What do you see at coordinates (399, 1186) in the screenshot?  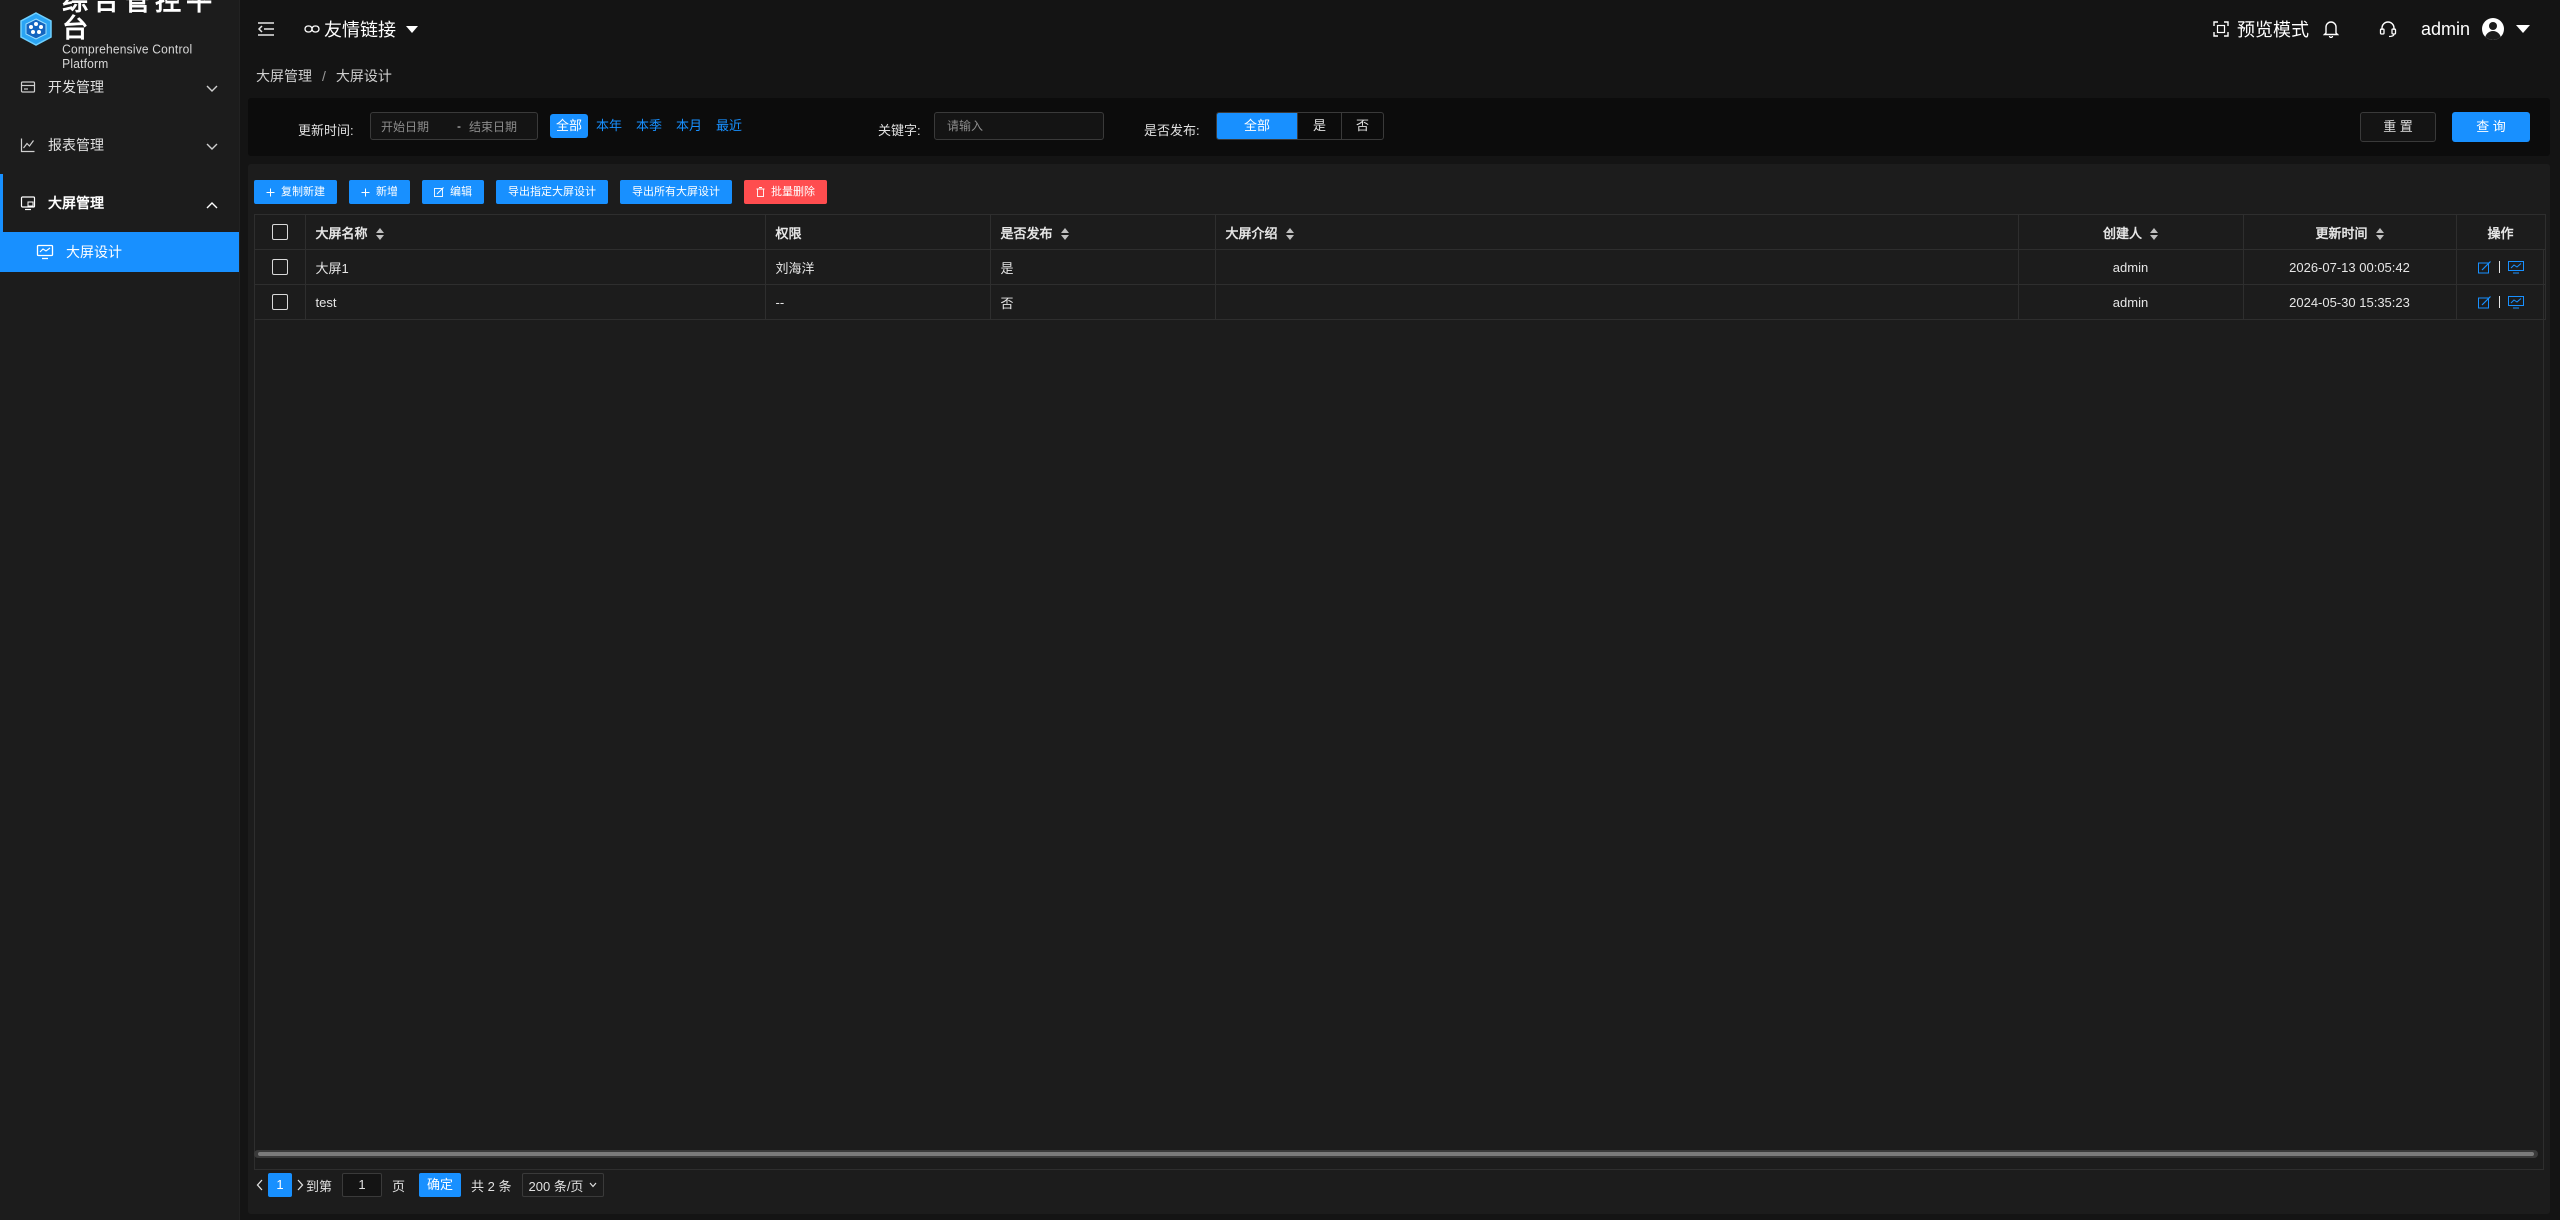 I see `page-unit-label: 页` at bounding box center [399, 1186].